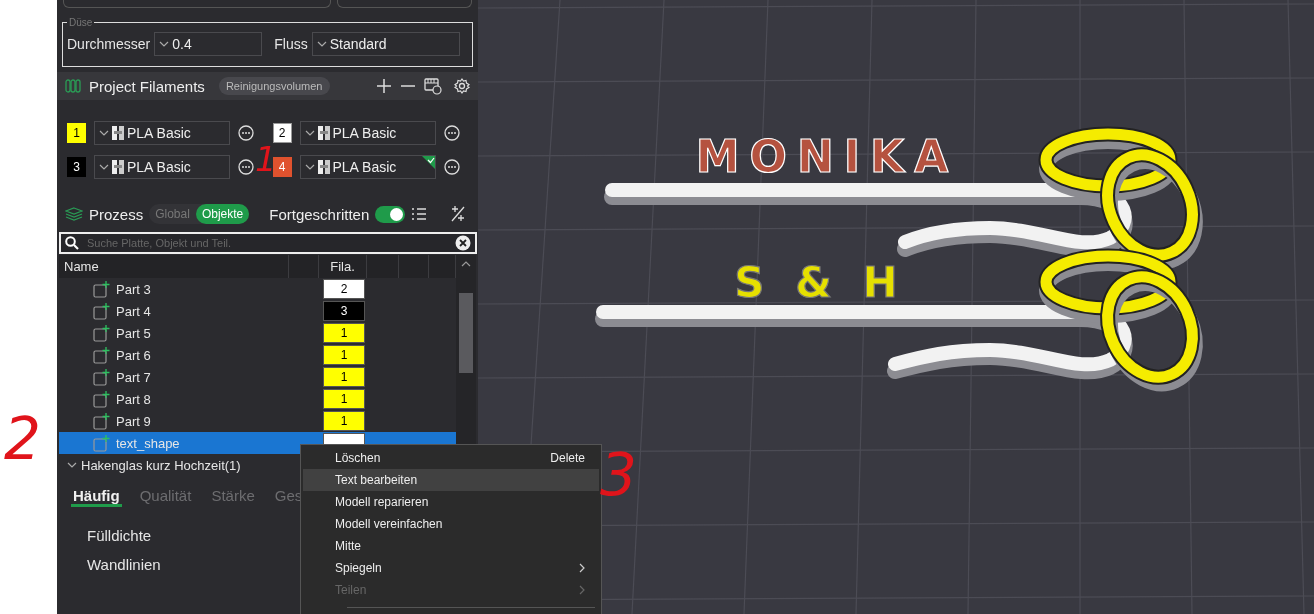 Image resolution: width=1314 pixels, height=614 pixels. Describe the element at coordinates (257, 421) in the screenshot. I see `list-row: Part 9 1` at that location.